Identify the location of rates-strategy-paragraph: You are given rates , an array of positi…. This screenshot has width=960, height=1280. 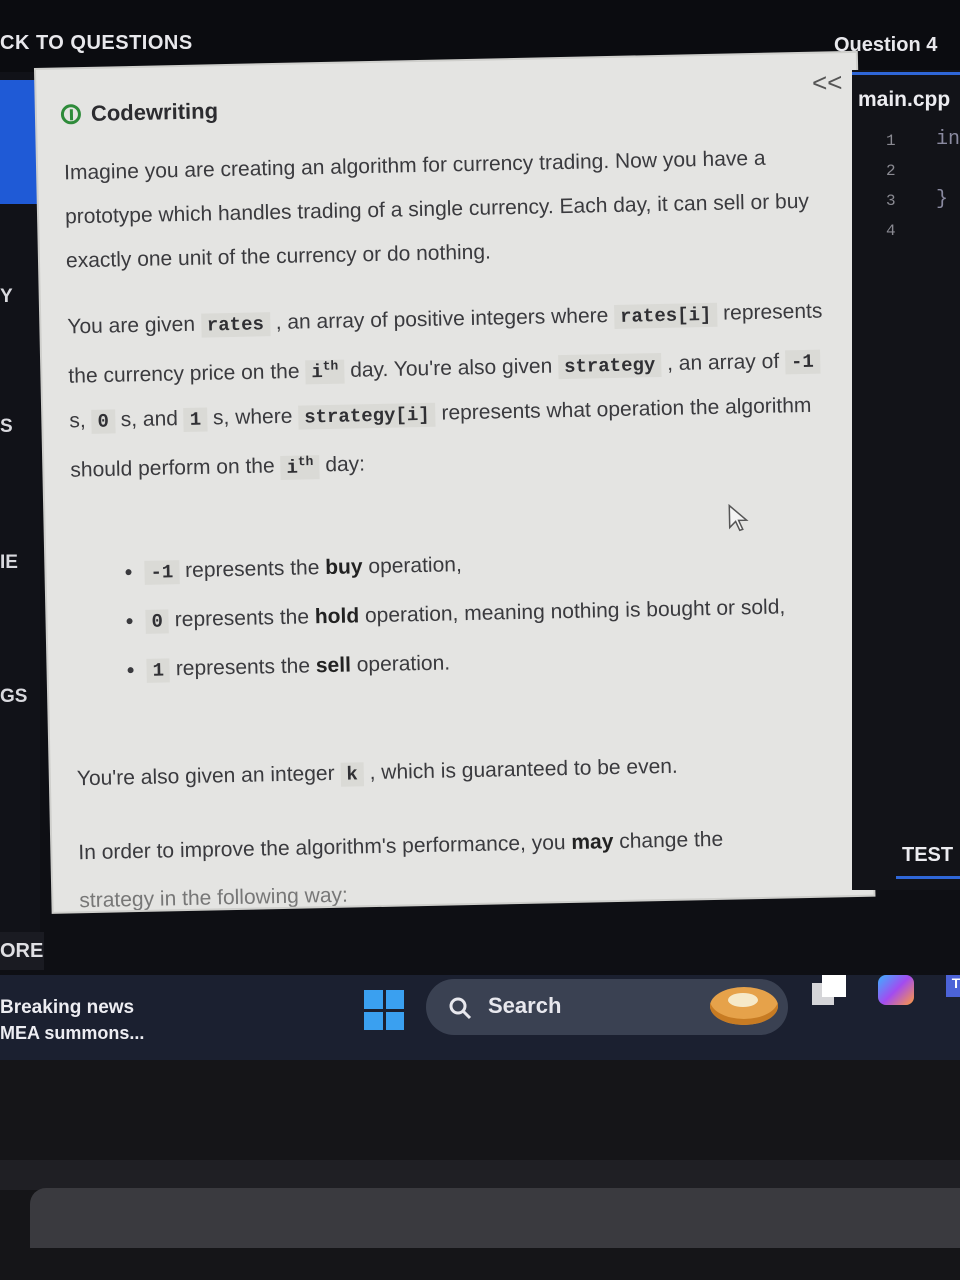
(449, 391).